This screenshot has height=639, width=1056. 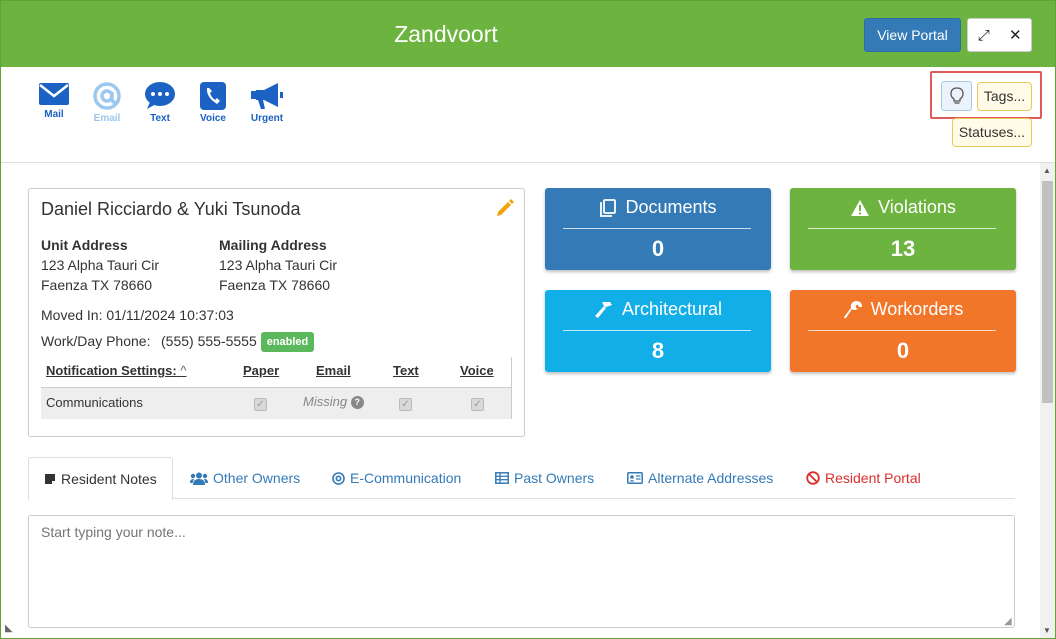 I want to click on violations-label: Violations, so click(x=917, y=207).